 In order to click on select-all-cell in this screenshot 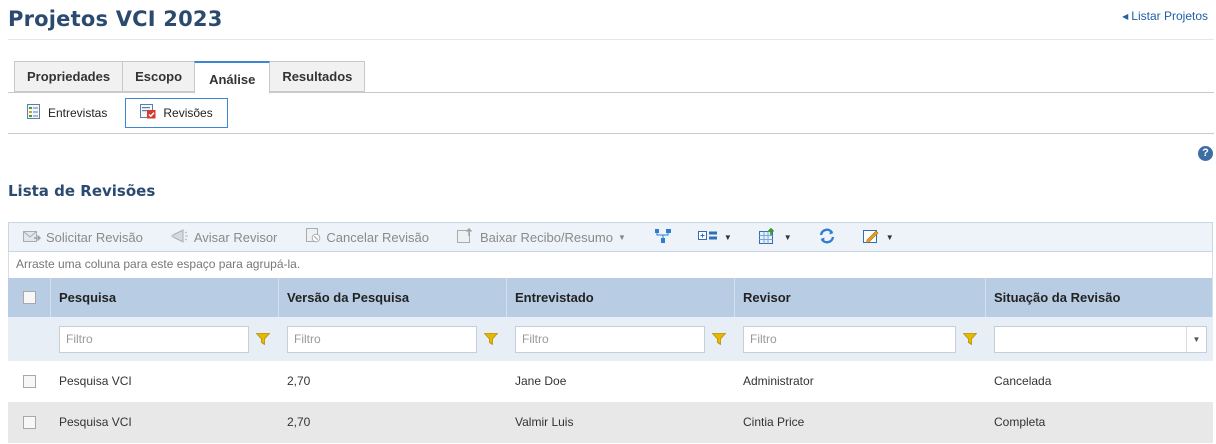, I will do `click(29, 297)`.